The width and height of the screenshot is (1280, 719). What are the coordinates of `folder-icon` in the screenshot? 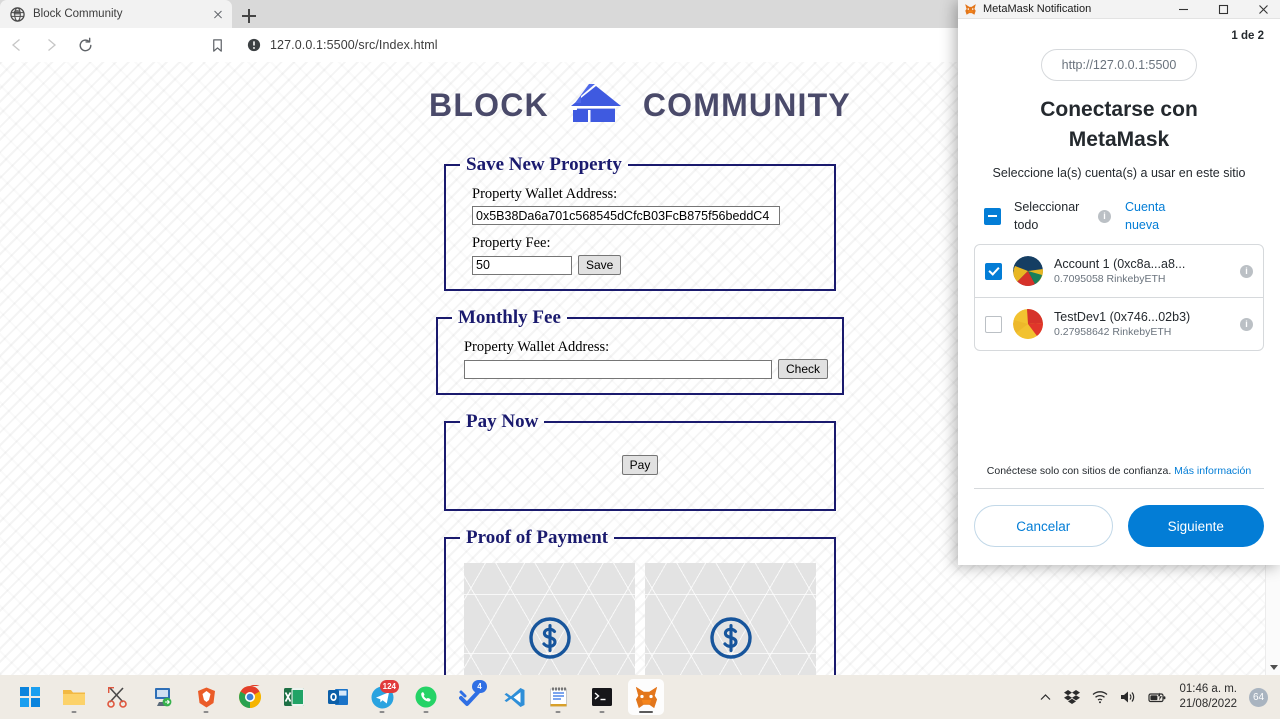 It's located at (74, 697).